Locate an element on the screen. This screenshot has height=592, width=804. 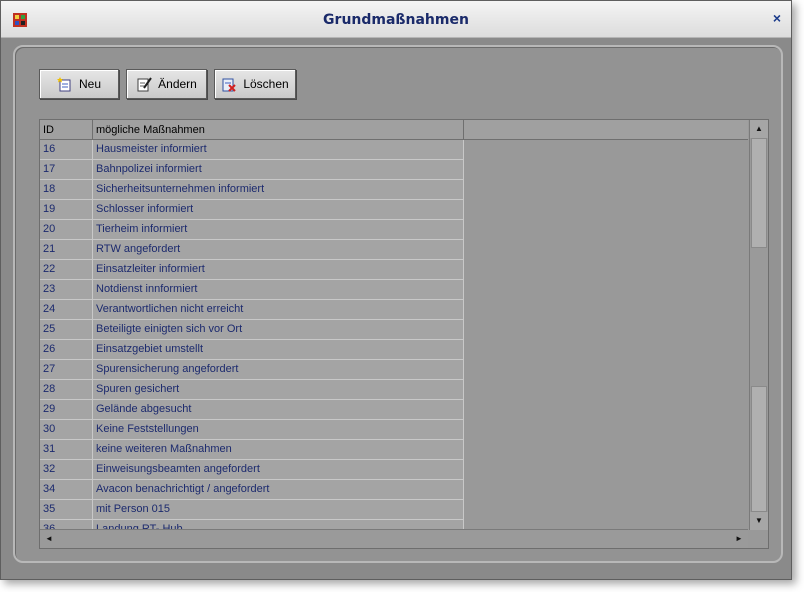
cell-measure: Spurensicherung angefordert is located at coordinates (278, 370).